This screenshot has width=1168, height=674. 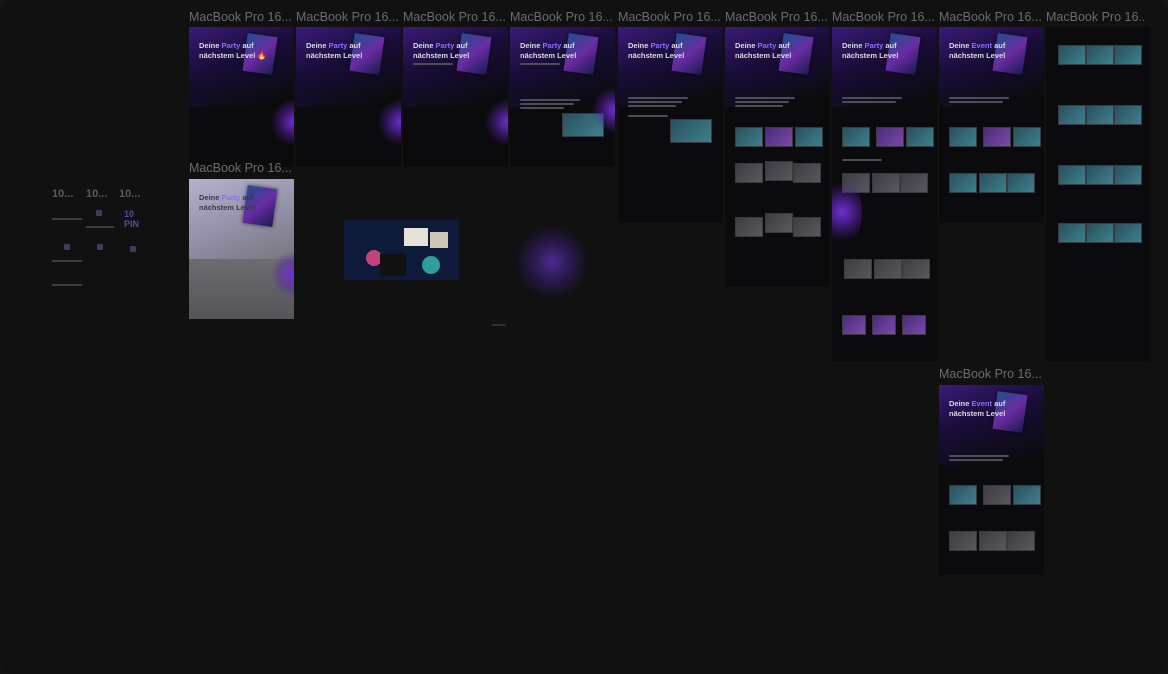 I want to click on design-frame: Deine Party auf nächstem Level 🔥, so click(x=241, y=97).